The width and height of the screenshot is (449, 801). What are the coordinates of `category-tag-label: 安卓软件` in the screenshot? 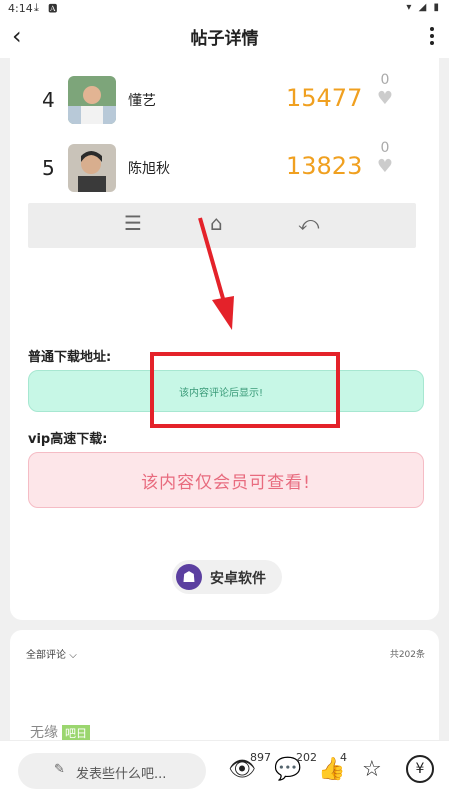 It's located at (238, 579).